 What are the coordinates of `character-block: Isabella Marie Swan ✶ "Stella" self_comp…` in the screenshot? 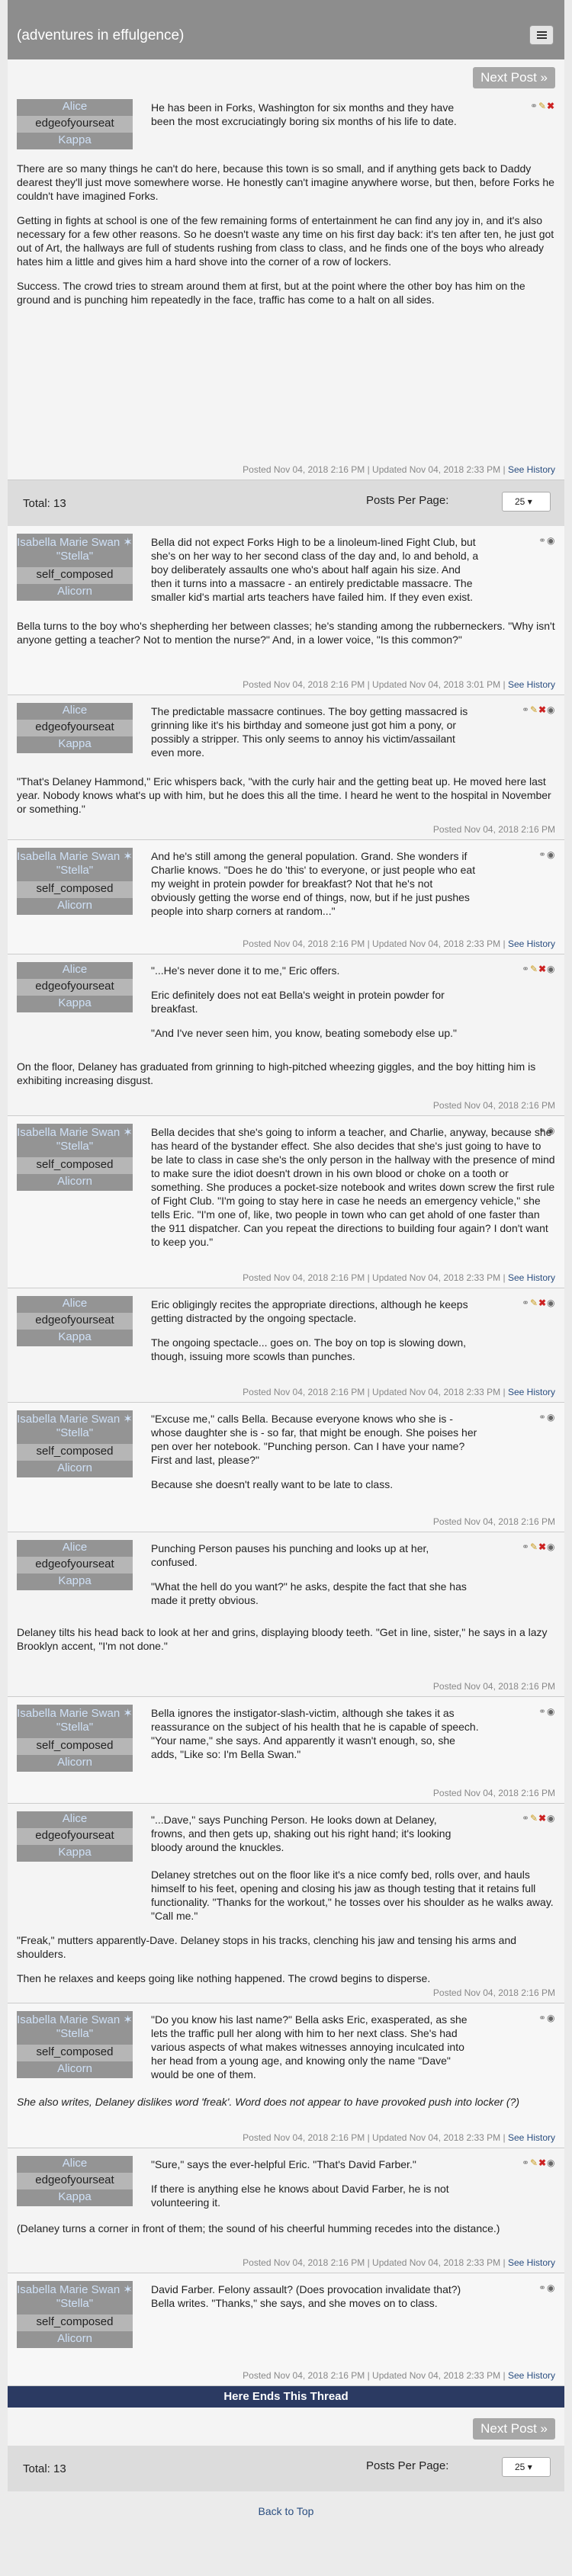 It's located at (75, 2044).